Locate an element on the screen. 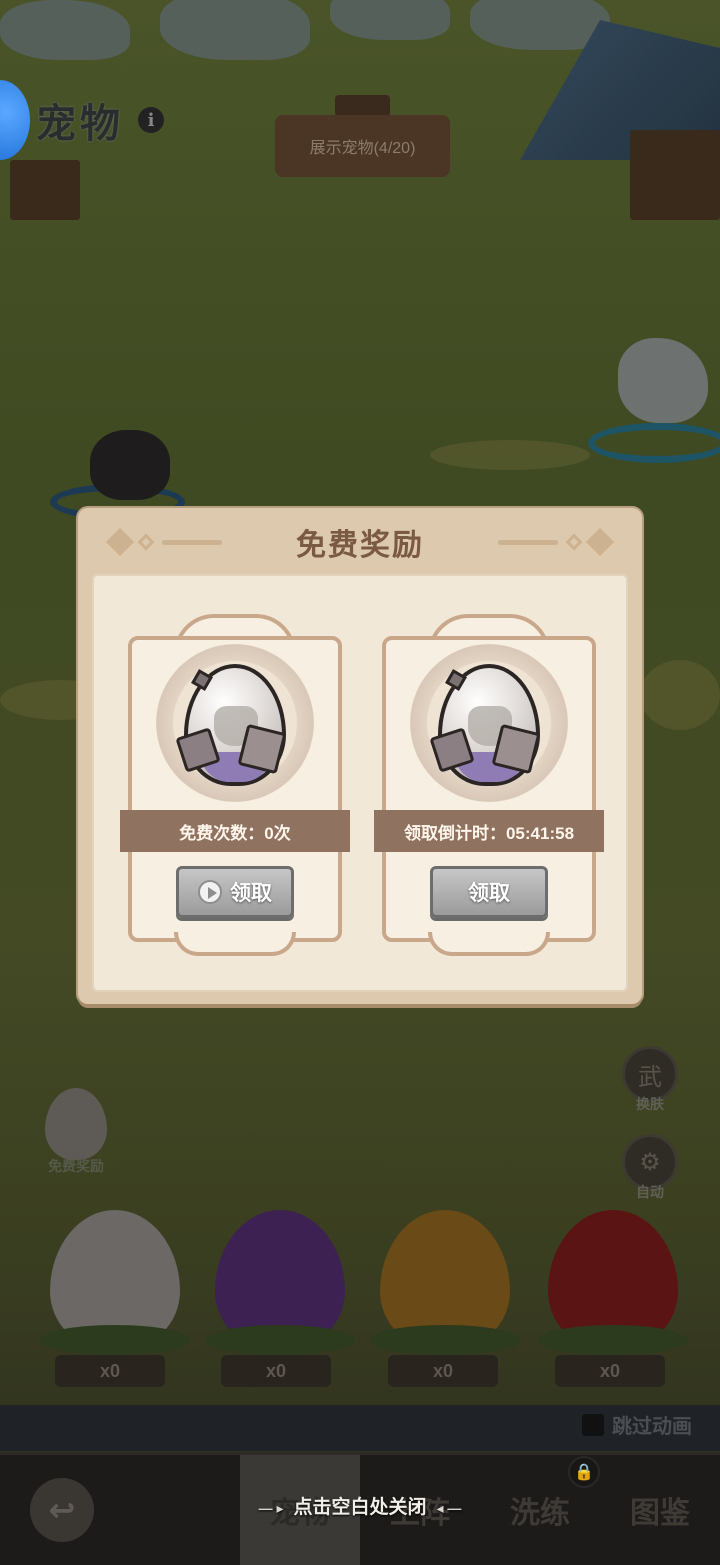  skip-animation-toggle: 跳过动画 is located at coordinates (637, 1424).